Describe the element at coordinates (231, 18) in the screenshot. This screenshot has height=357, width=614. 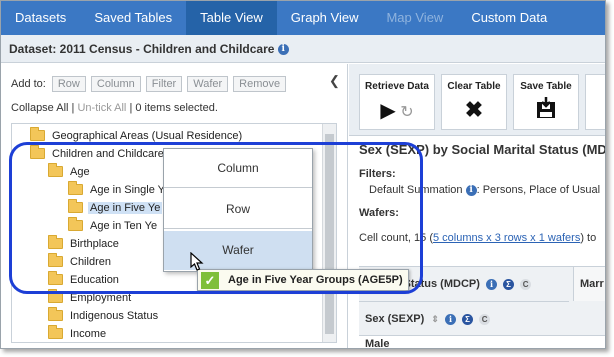
I see `tab-table-view: Table View` at that location.